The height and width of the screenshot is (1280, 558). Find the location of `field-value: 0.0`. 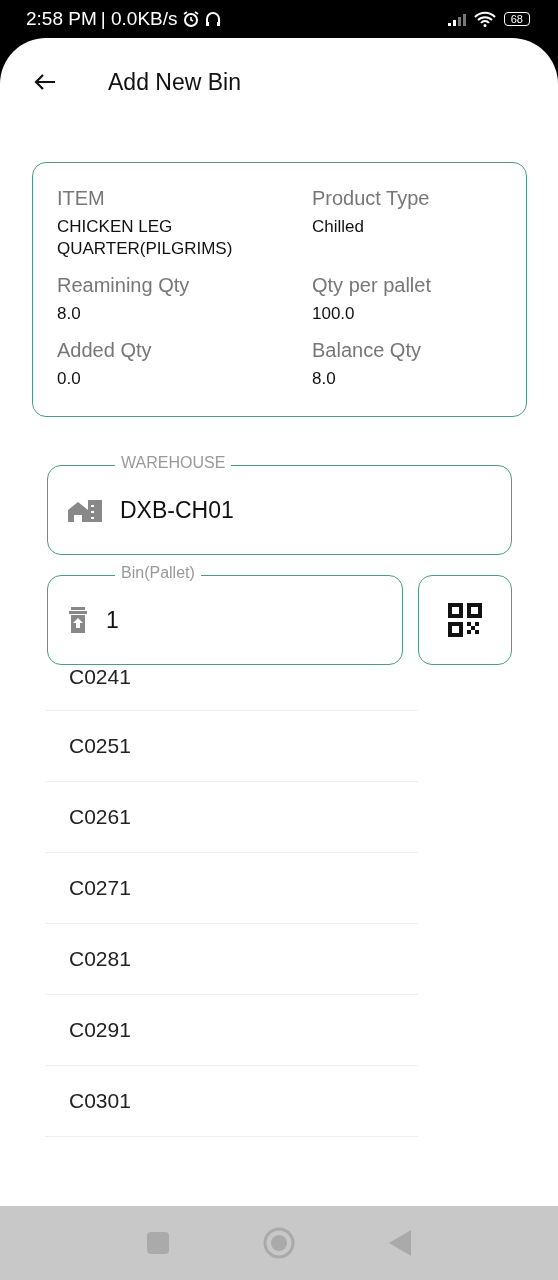

field-value: 0.0 is located at coordinates (69, 379).